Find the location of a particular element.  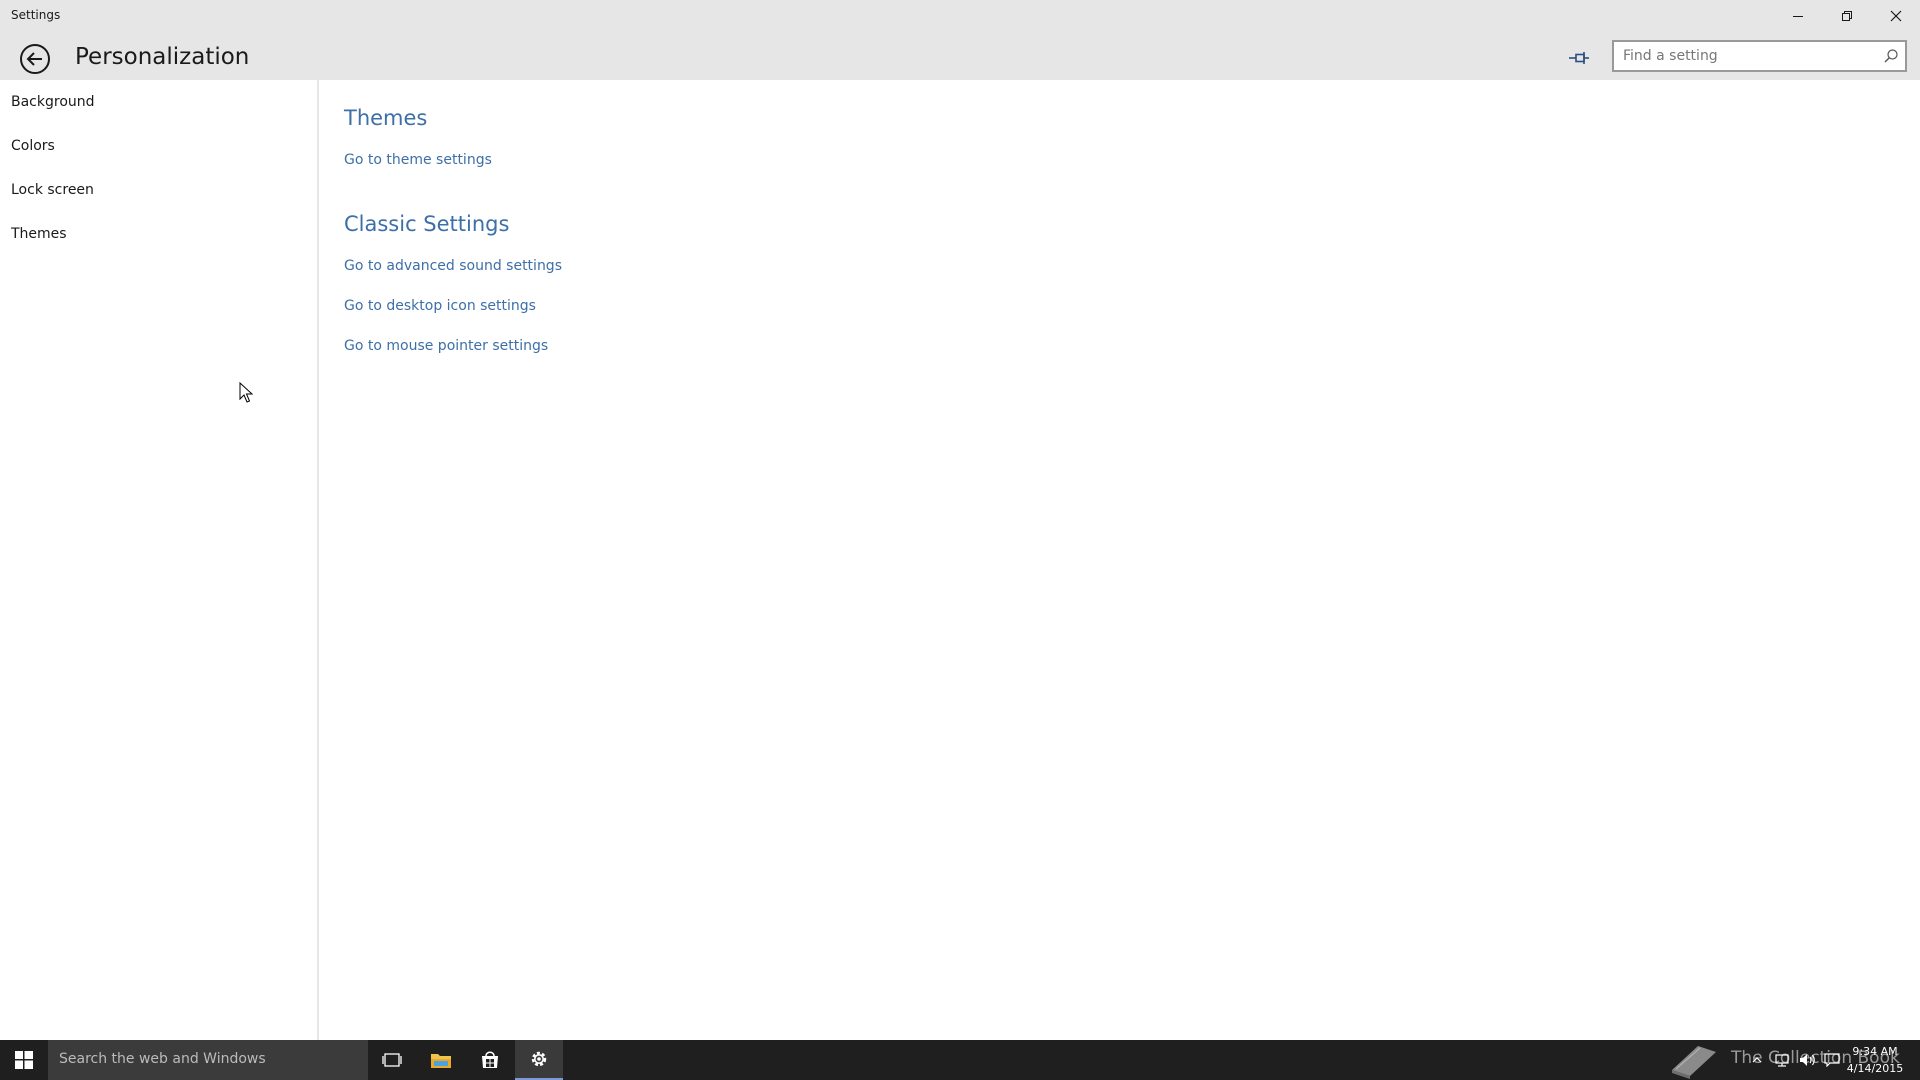

taskbar-clock: 9:34 AM 4/14/2015 is located at coordinates (1875, 1060).